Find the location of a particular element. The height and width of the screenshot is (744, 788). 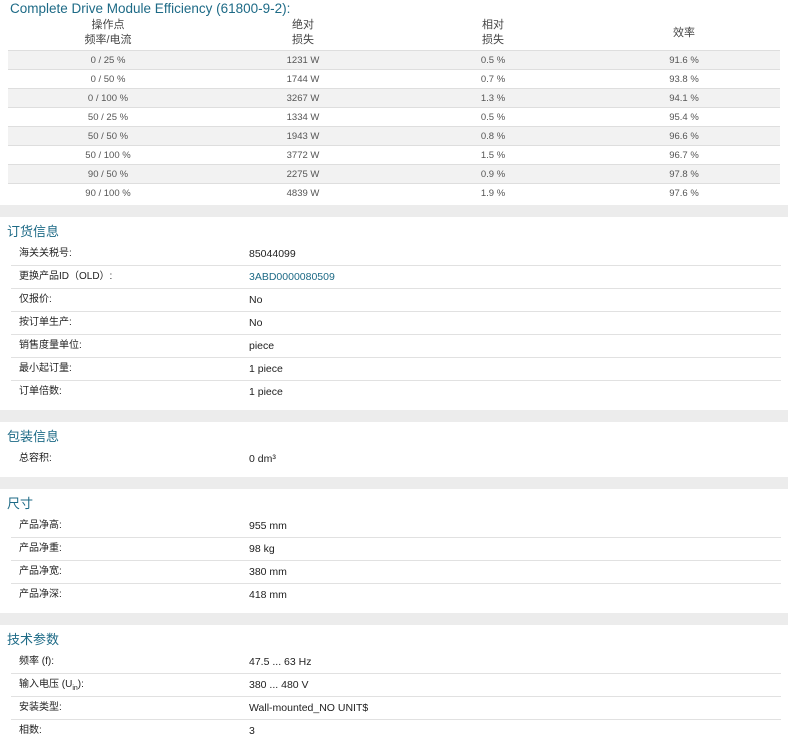

table-row: 0 / 100 % 3267 W 1.3 % 94.1 % is located at coordinates (394, 98).